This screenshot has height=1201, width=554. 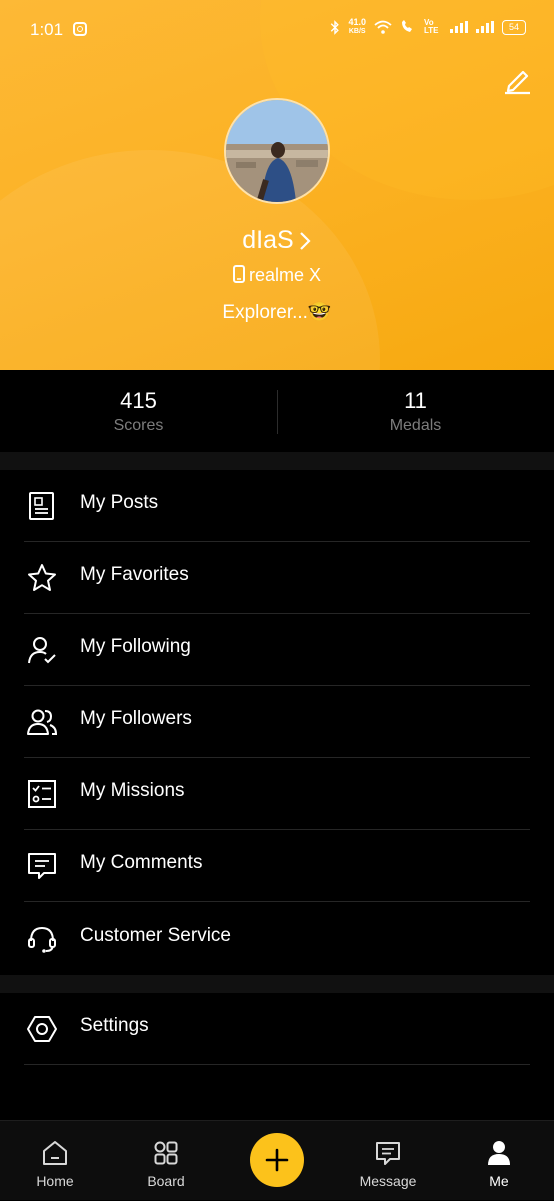 I want to click on checklist-icon, so click(x=42, y=794).